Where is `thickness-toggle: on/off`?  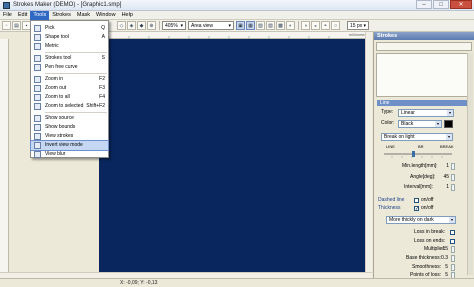
thickness-toggle: on/off is located at coordinates (427, 208).